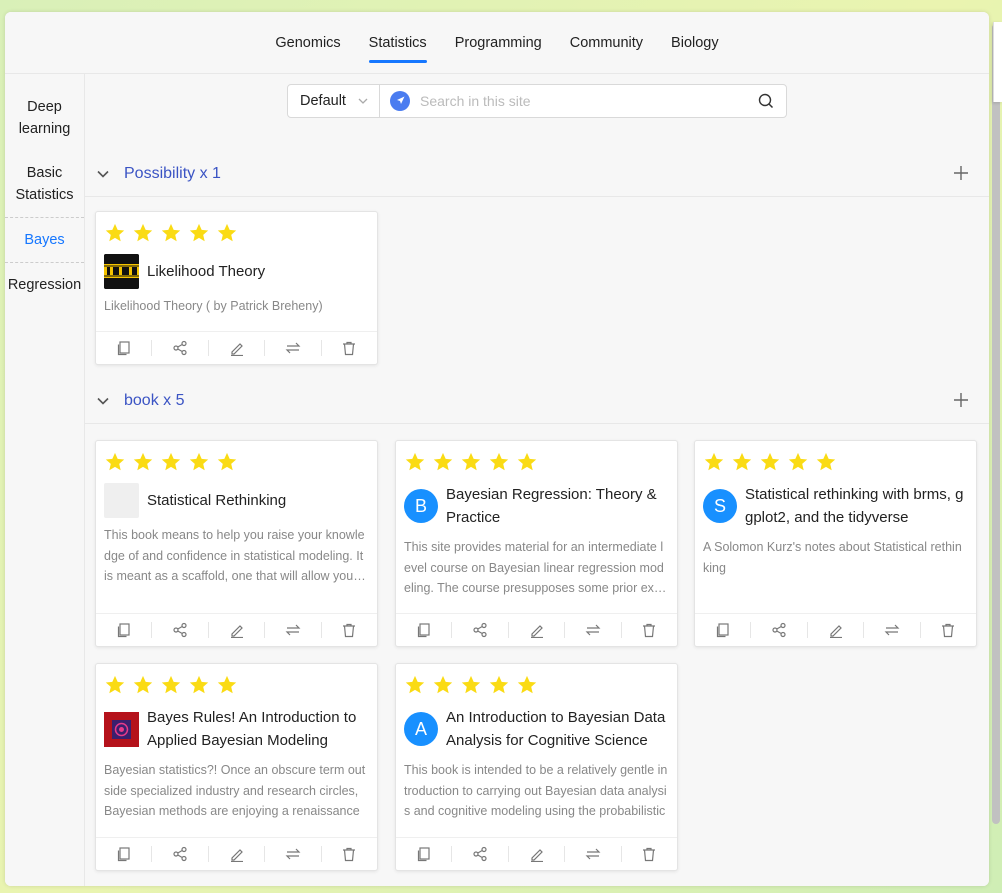  What do you see at coordinates (334, 101) in the screenshot?
I see `search-scope-select: Default` at bounding box center [334, 101].